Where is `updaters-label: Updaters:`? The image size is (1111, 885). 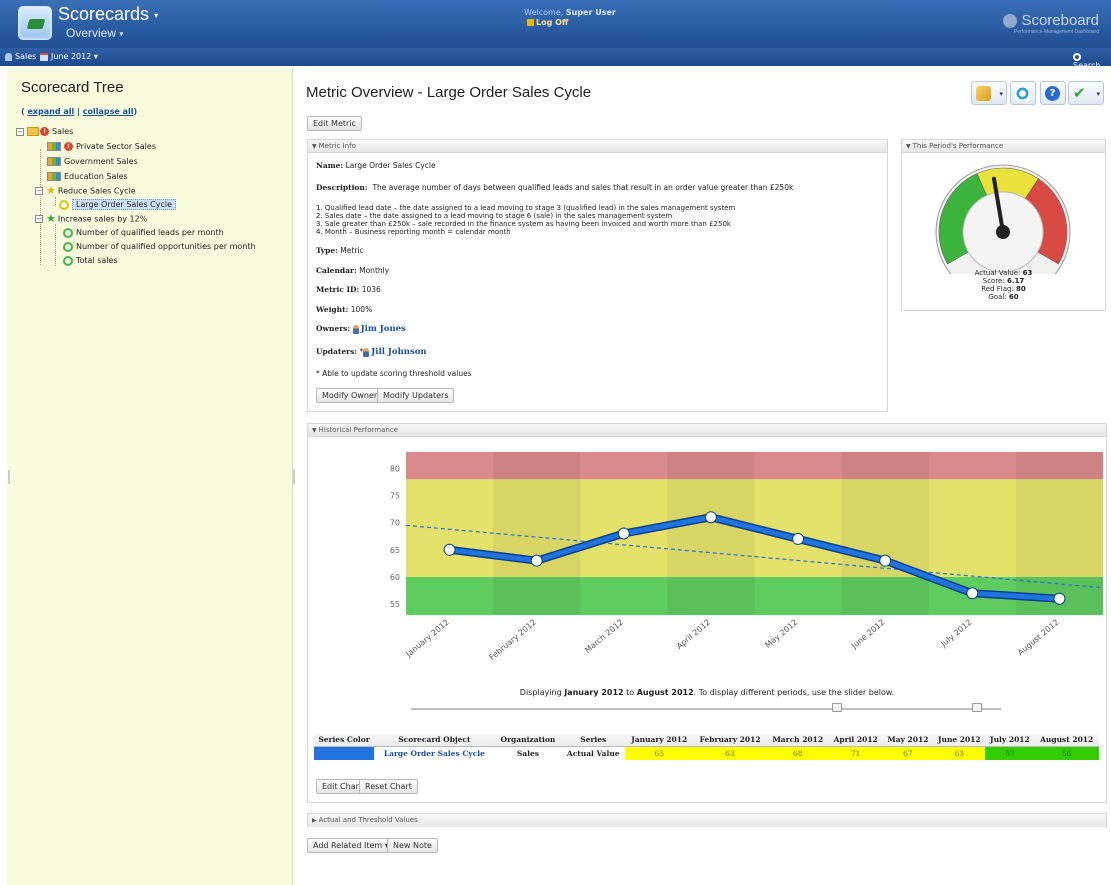
updaters-label: Updaters: is located at coordinates (337, 351).